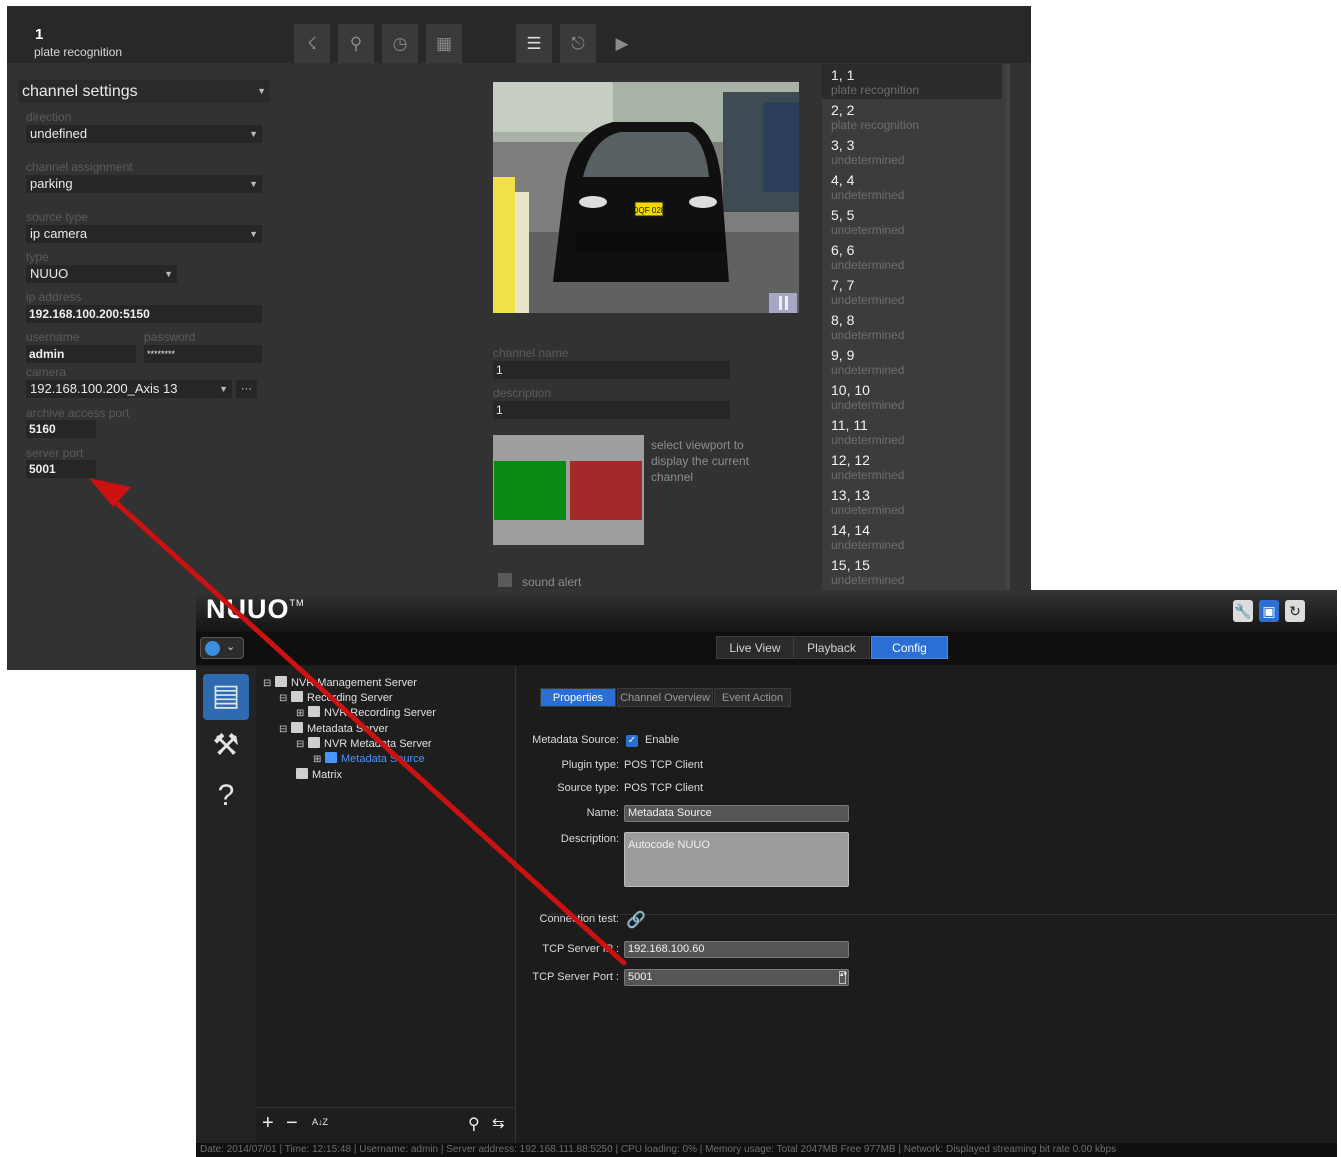  I want to click on collapse-icon: ⊟, so click(283, 698).